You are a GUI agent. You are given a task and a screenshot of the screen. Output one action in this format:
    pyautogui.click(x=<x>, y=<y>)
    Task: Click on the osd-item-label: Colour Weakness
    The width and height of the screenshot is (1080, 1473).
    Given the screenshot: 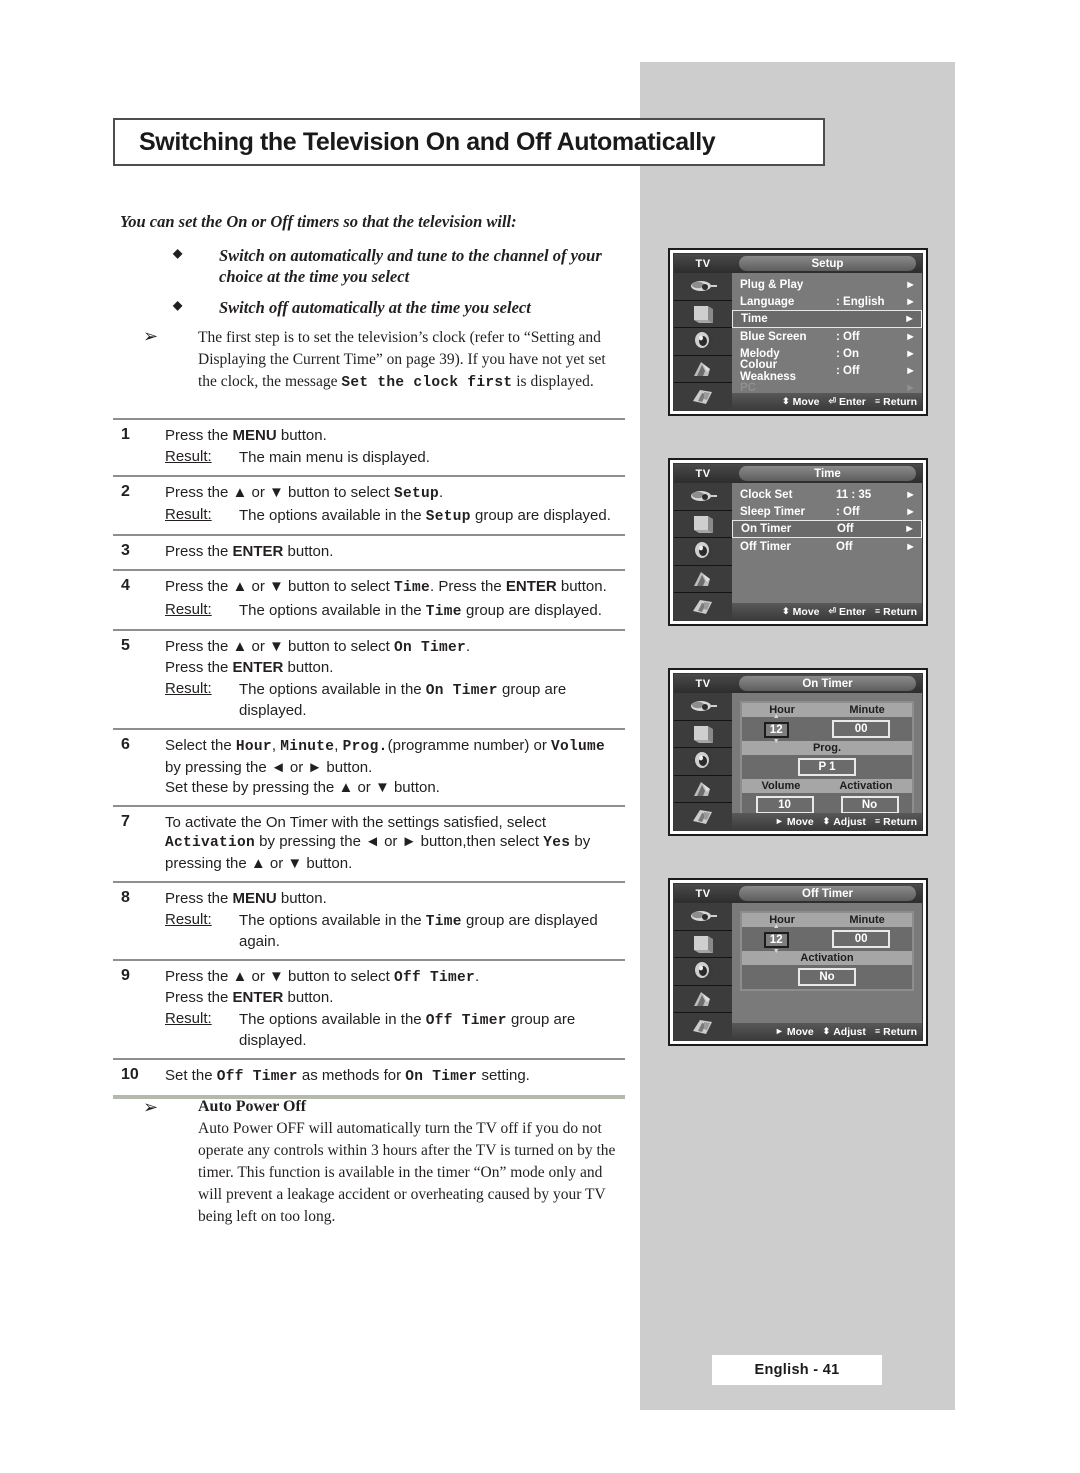 What is the action you would take?
    pyautogui.click(x=768, y=370)
    